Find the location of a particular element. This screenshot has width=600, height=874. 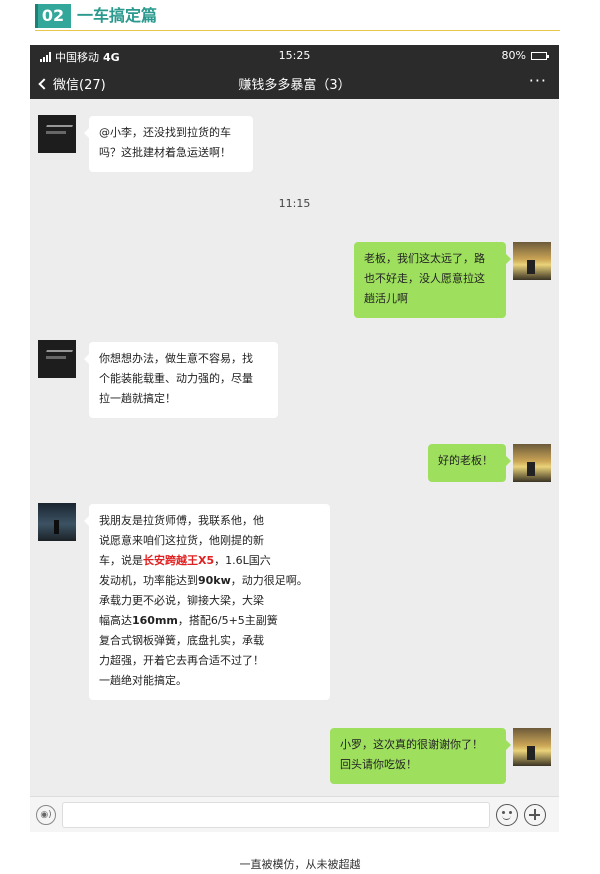

chat-timestamp: 11:15 is located at coordinates (294, 203).